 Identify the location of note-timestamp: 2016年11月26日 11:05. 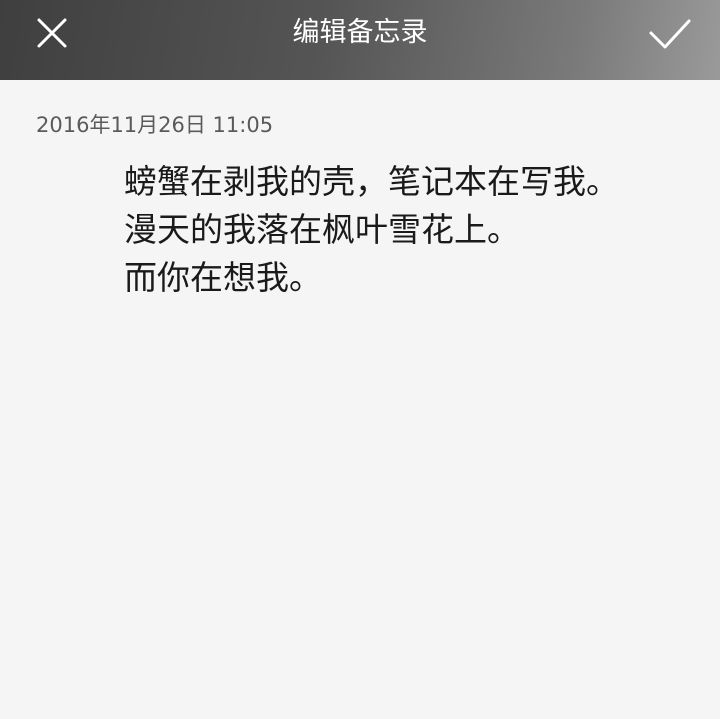
(155, 125).